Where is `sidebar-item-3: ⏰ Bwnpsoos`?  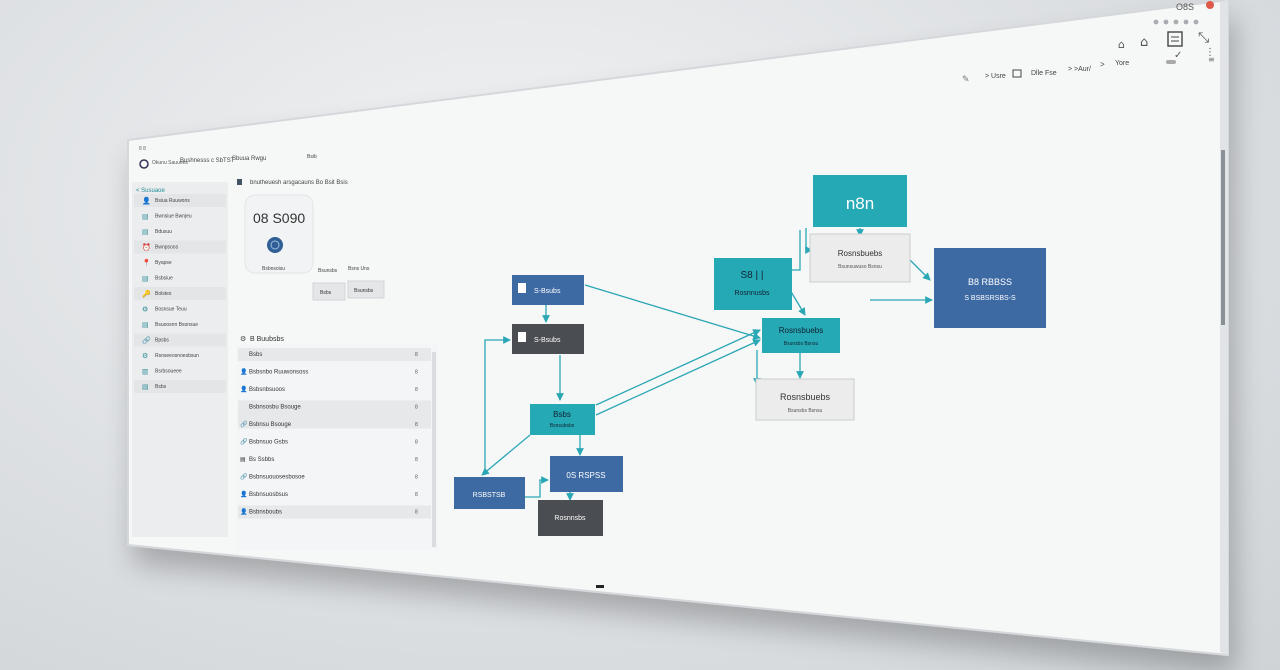
sidebar-item-3: ⏰ Bwnpsoos is located at coordinates (180, 247).